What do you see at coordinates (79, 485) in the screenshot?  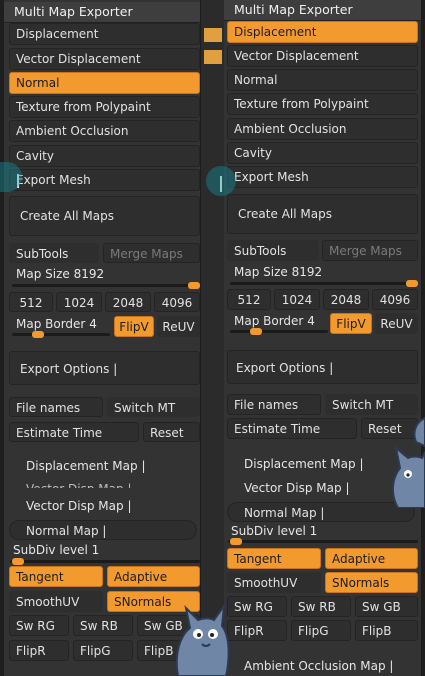 I see `vector-disp-map-section-partial: Vector Disp Map |` at bounding box center [79, 485].